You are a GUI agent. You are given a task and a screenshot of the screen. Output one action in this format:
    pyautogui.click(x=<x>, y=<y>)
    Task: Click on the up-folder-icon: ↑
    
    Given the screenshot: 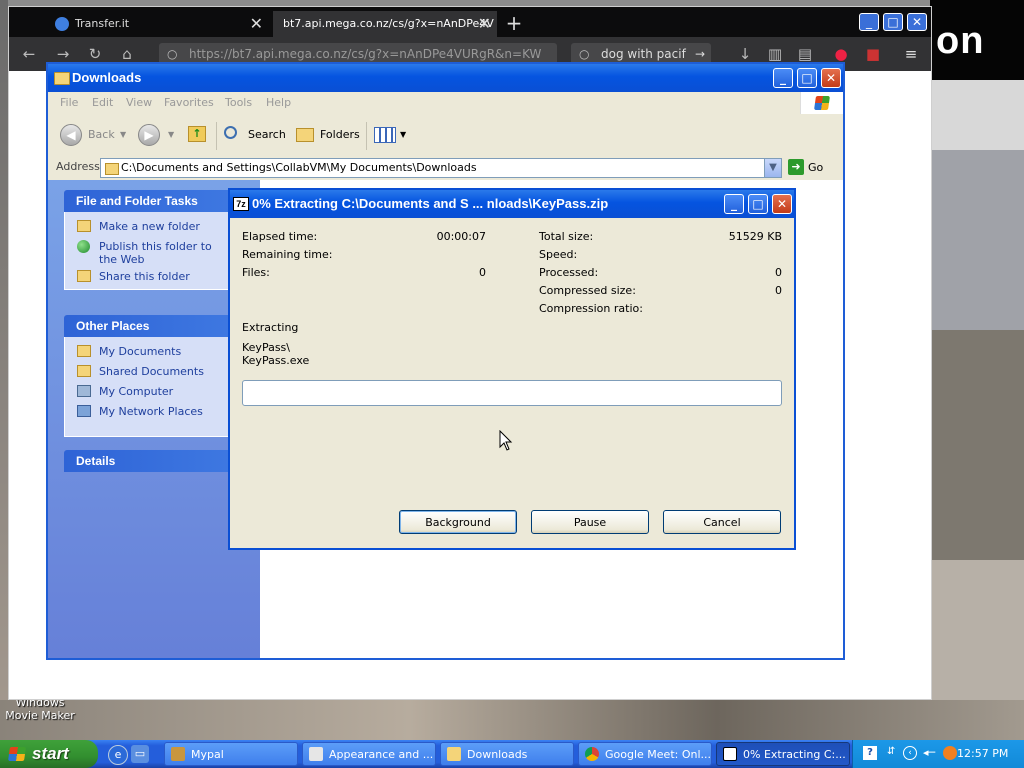 What is the action you would take?
    pyautogui.click(x=197, y=134)
    